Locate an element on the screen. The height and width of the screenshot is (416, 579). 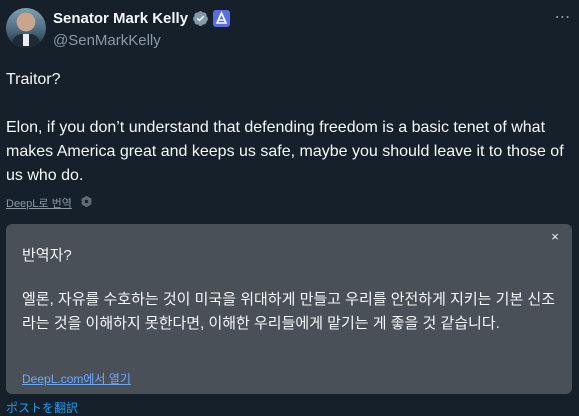
deepl-logo-icon is located at coordinates (86, 201).